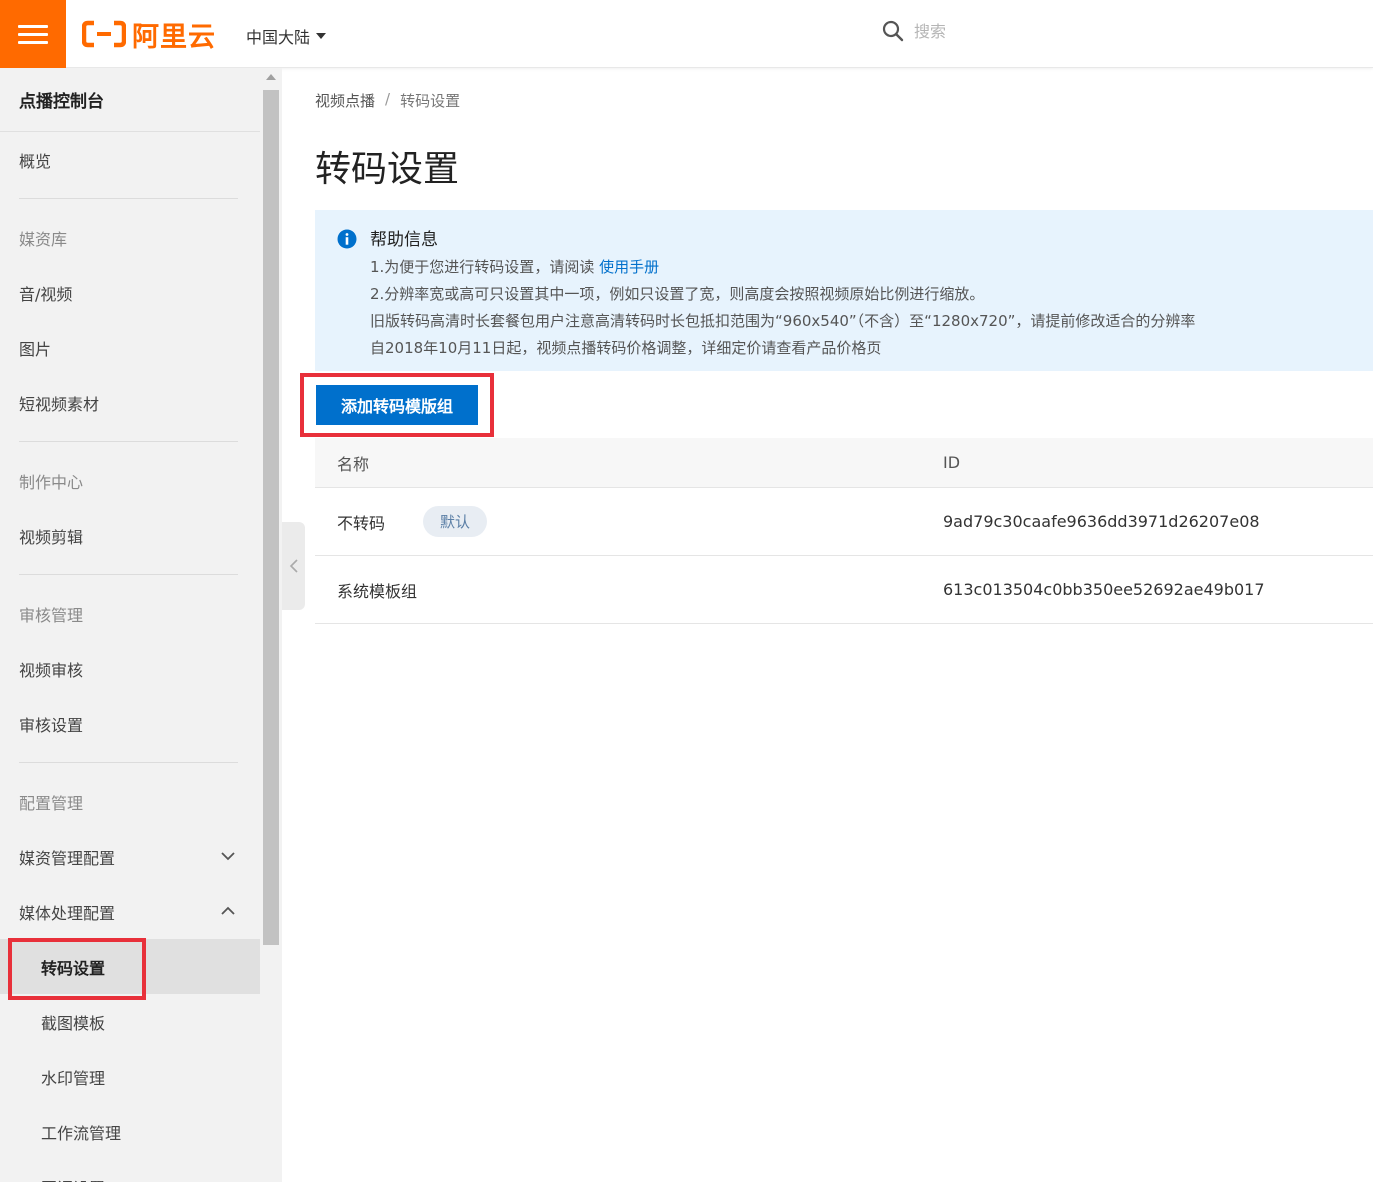 The image size is (1373, 1182). I want to click on sidebar-item-transcode-settings: 转码设置, so click(130, 966).